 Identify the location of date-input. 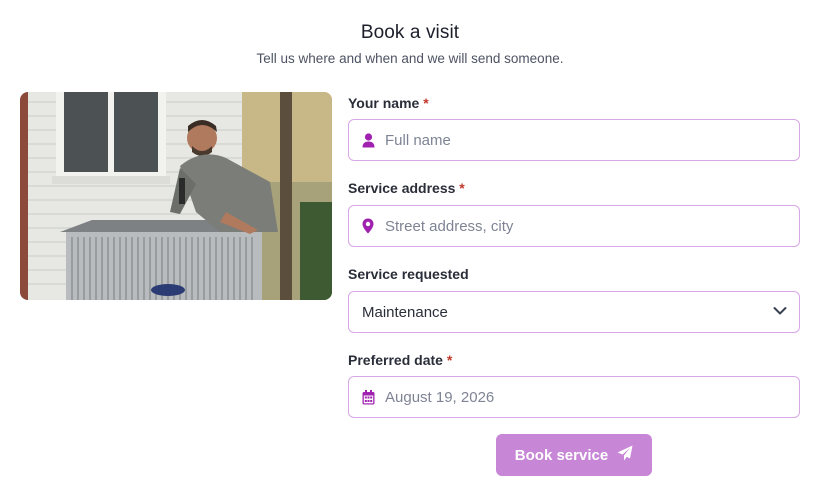
(585, 397).